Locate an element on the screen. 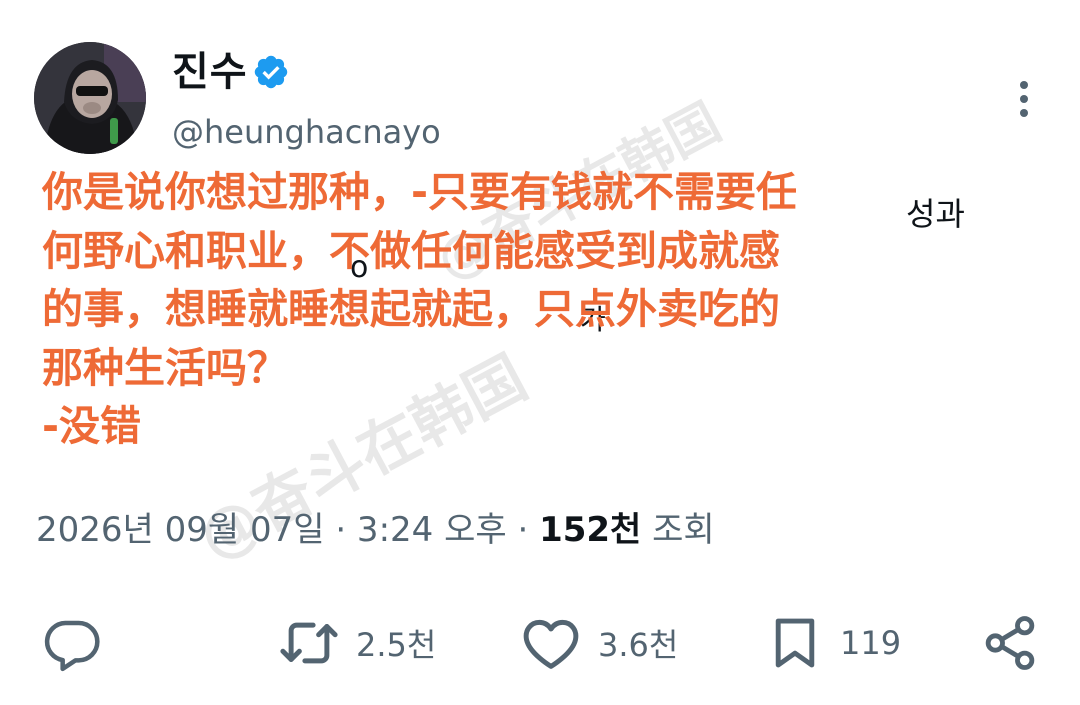 The image size is (1080, 705). repost-count: 2.5천 is located at coordinates (396, 645).